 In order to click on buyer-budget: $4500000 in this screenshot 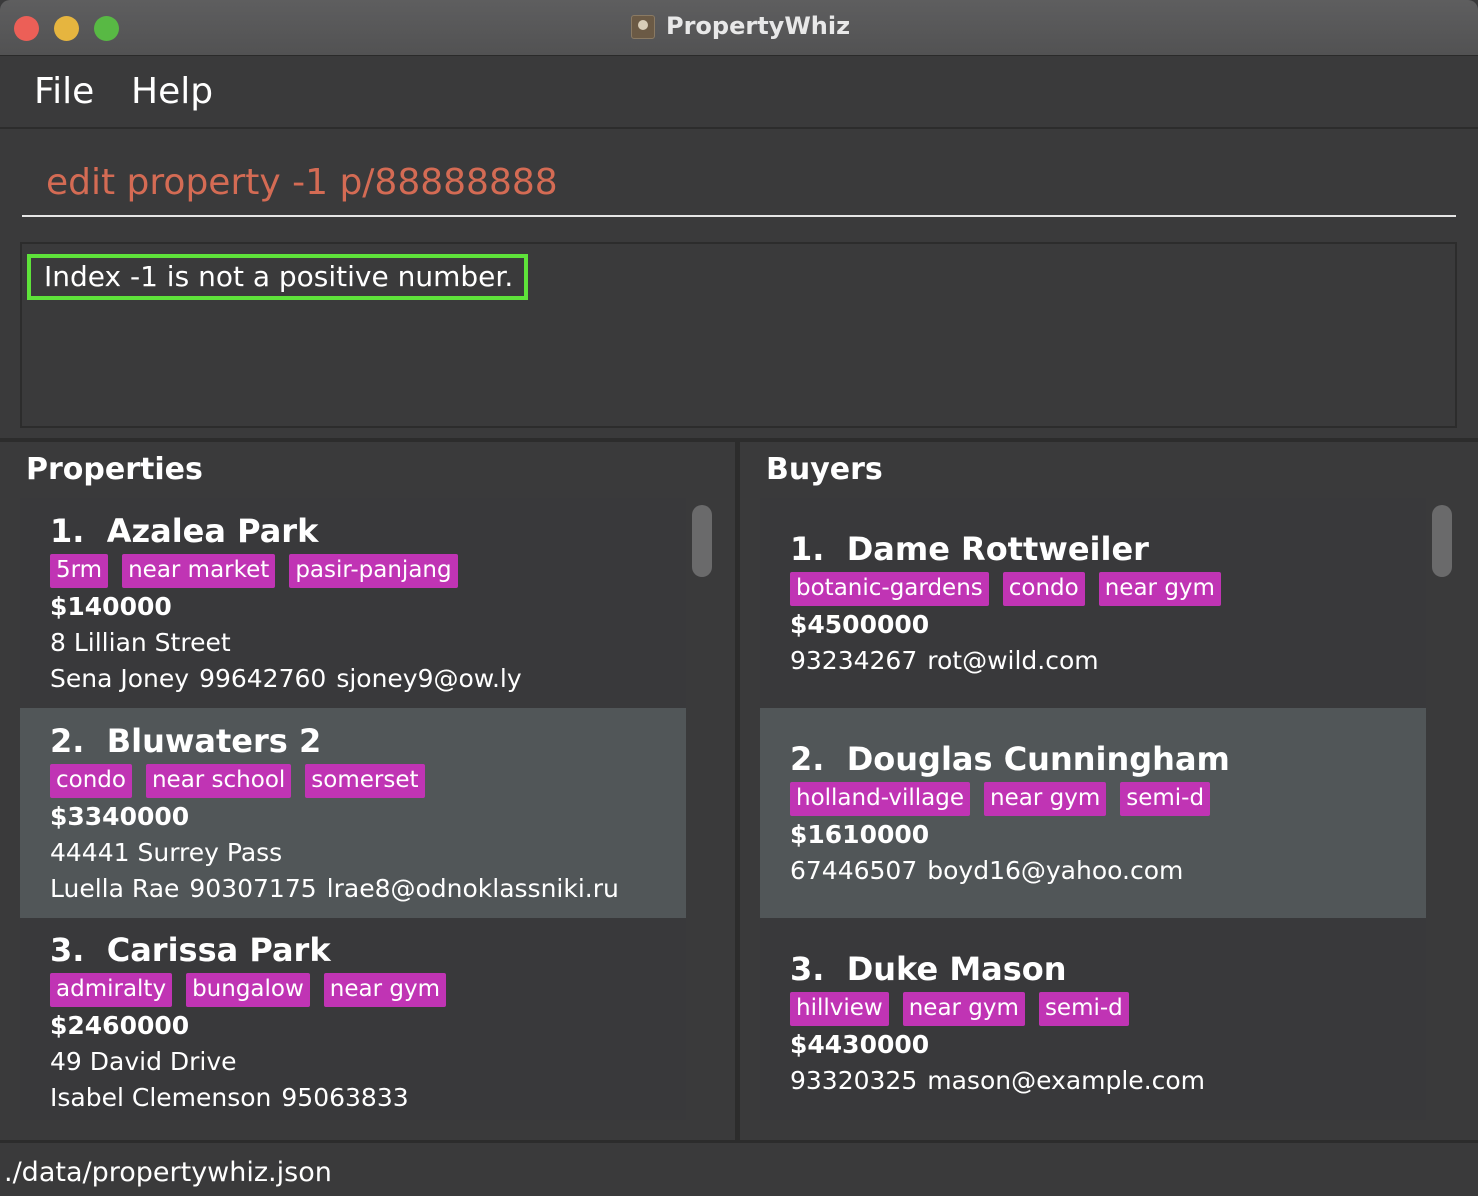, I will do `click(860, 624)`.